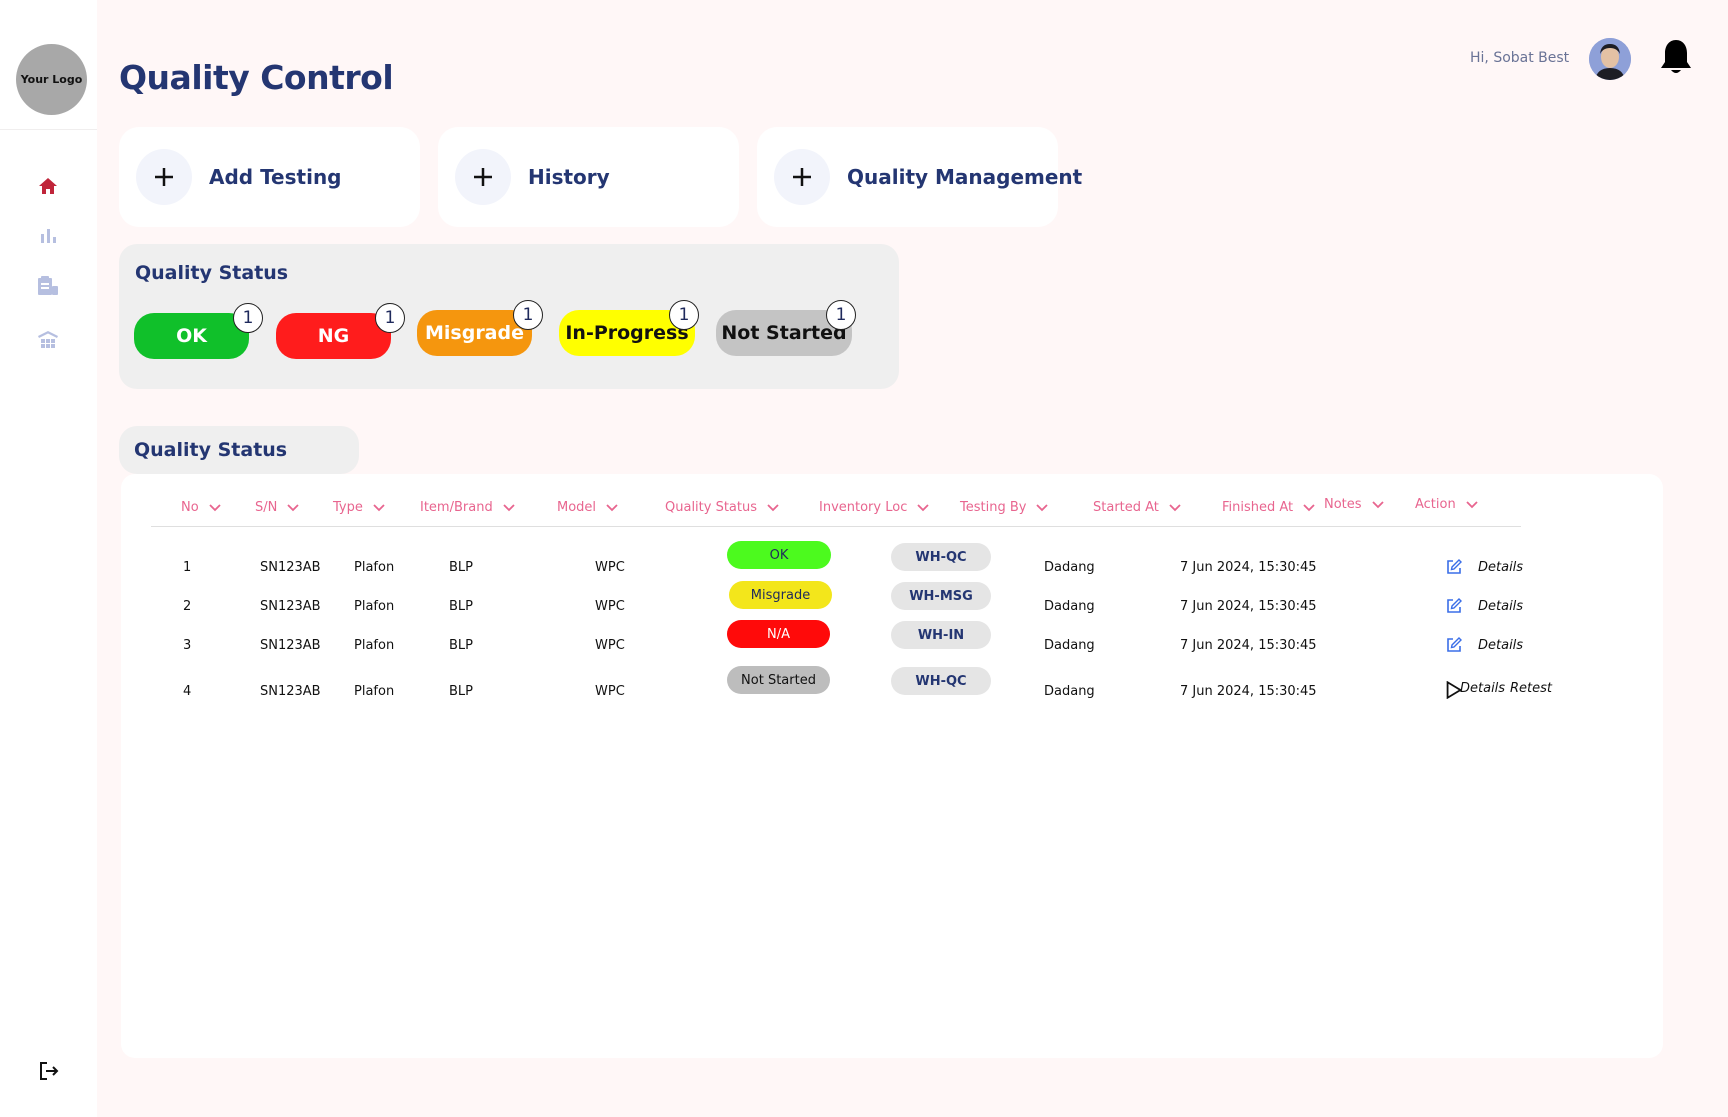 This screenshot has height=1117, width=1728. What do you see at coordinates (48, 129) in the screenshot?
I see `sidebar-divider` at bounding box center [48, 129].